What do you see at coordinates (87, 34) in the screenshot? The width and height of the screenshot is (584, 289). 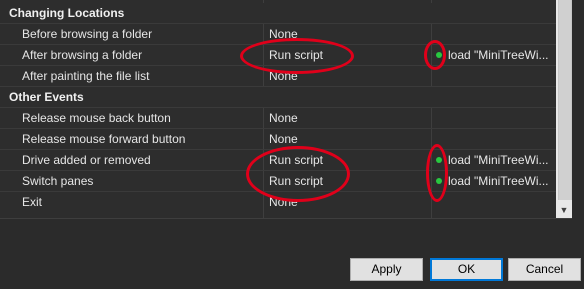 I see `event-label: Before browsing a folder` at bounding box center [87, 34].